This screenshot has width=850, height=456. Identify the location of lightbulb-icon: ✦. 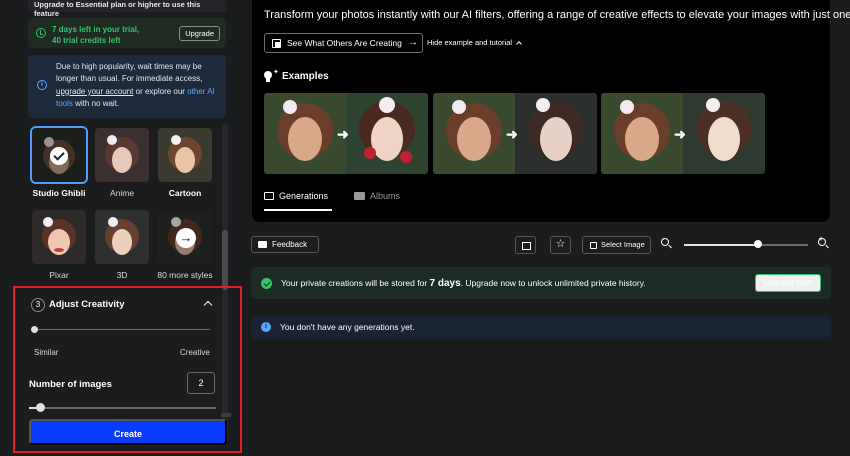
(271, 75).